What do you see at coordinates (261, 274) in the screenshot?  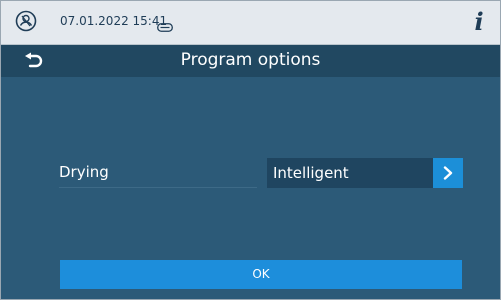 I see `ok-button: OK` at bounding box center [261, 274].